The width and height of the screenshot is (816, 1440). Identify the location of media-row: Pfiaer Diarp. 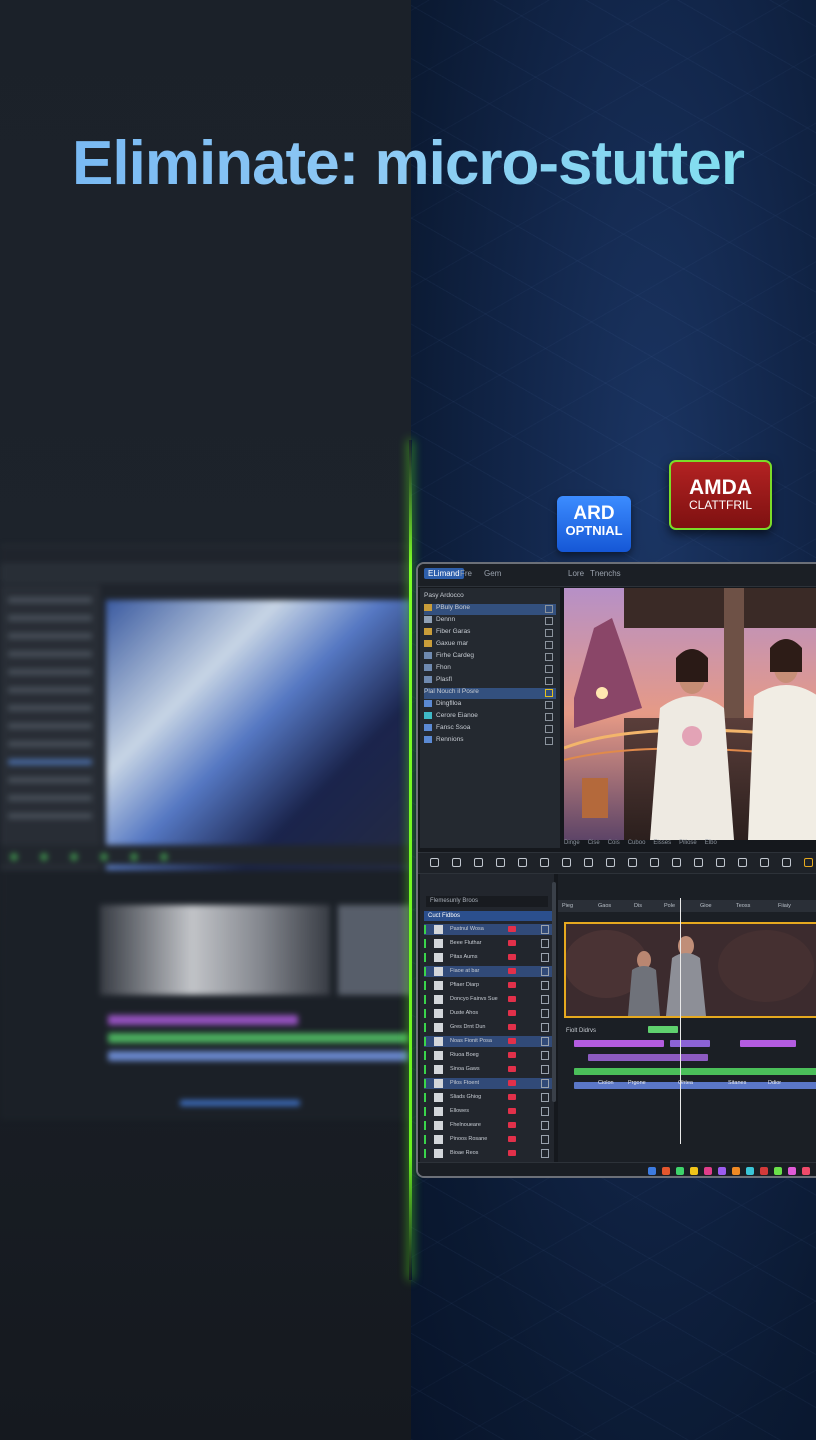
(488, 985).